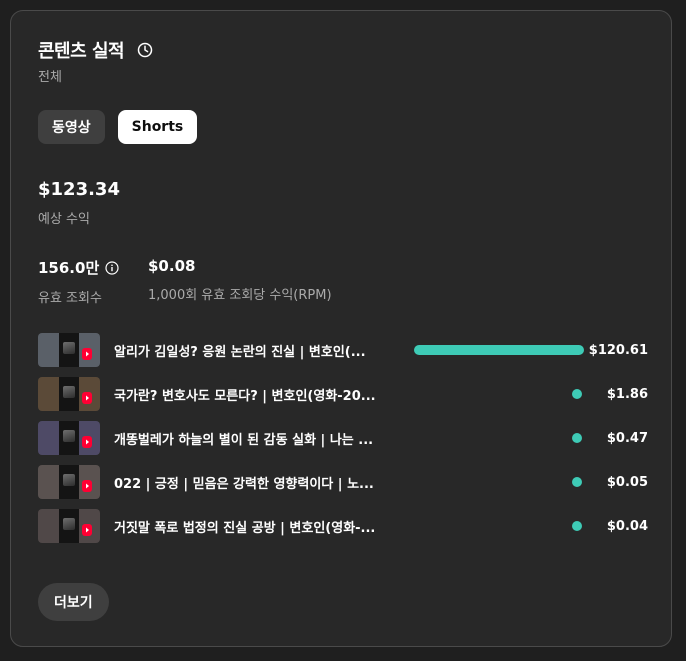  What do you see at coordinates (64, 219) in the screenshot?
I see `estimated-revenue-label: 예상 수익` at bounding box center [64, 219].